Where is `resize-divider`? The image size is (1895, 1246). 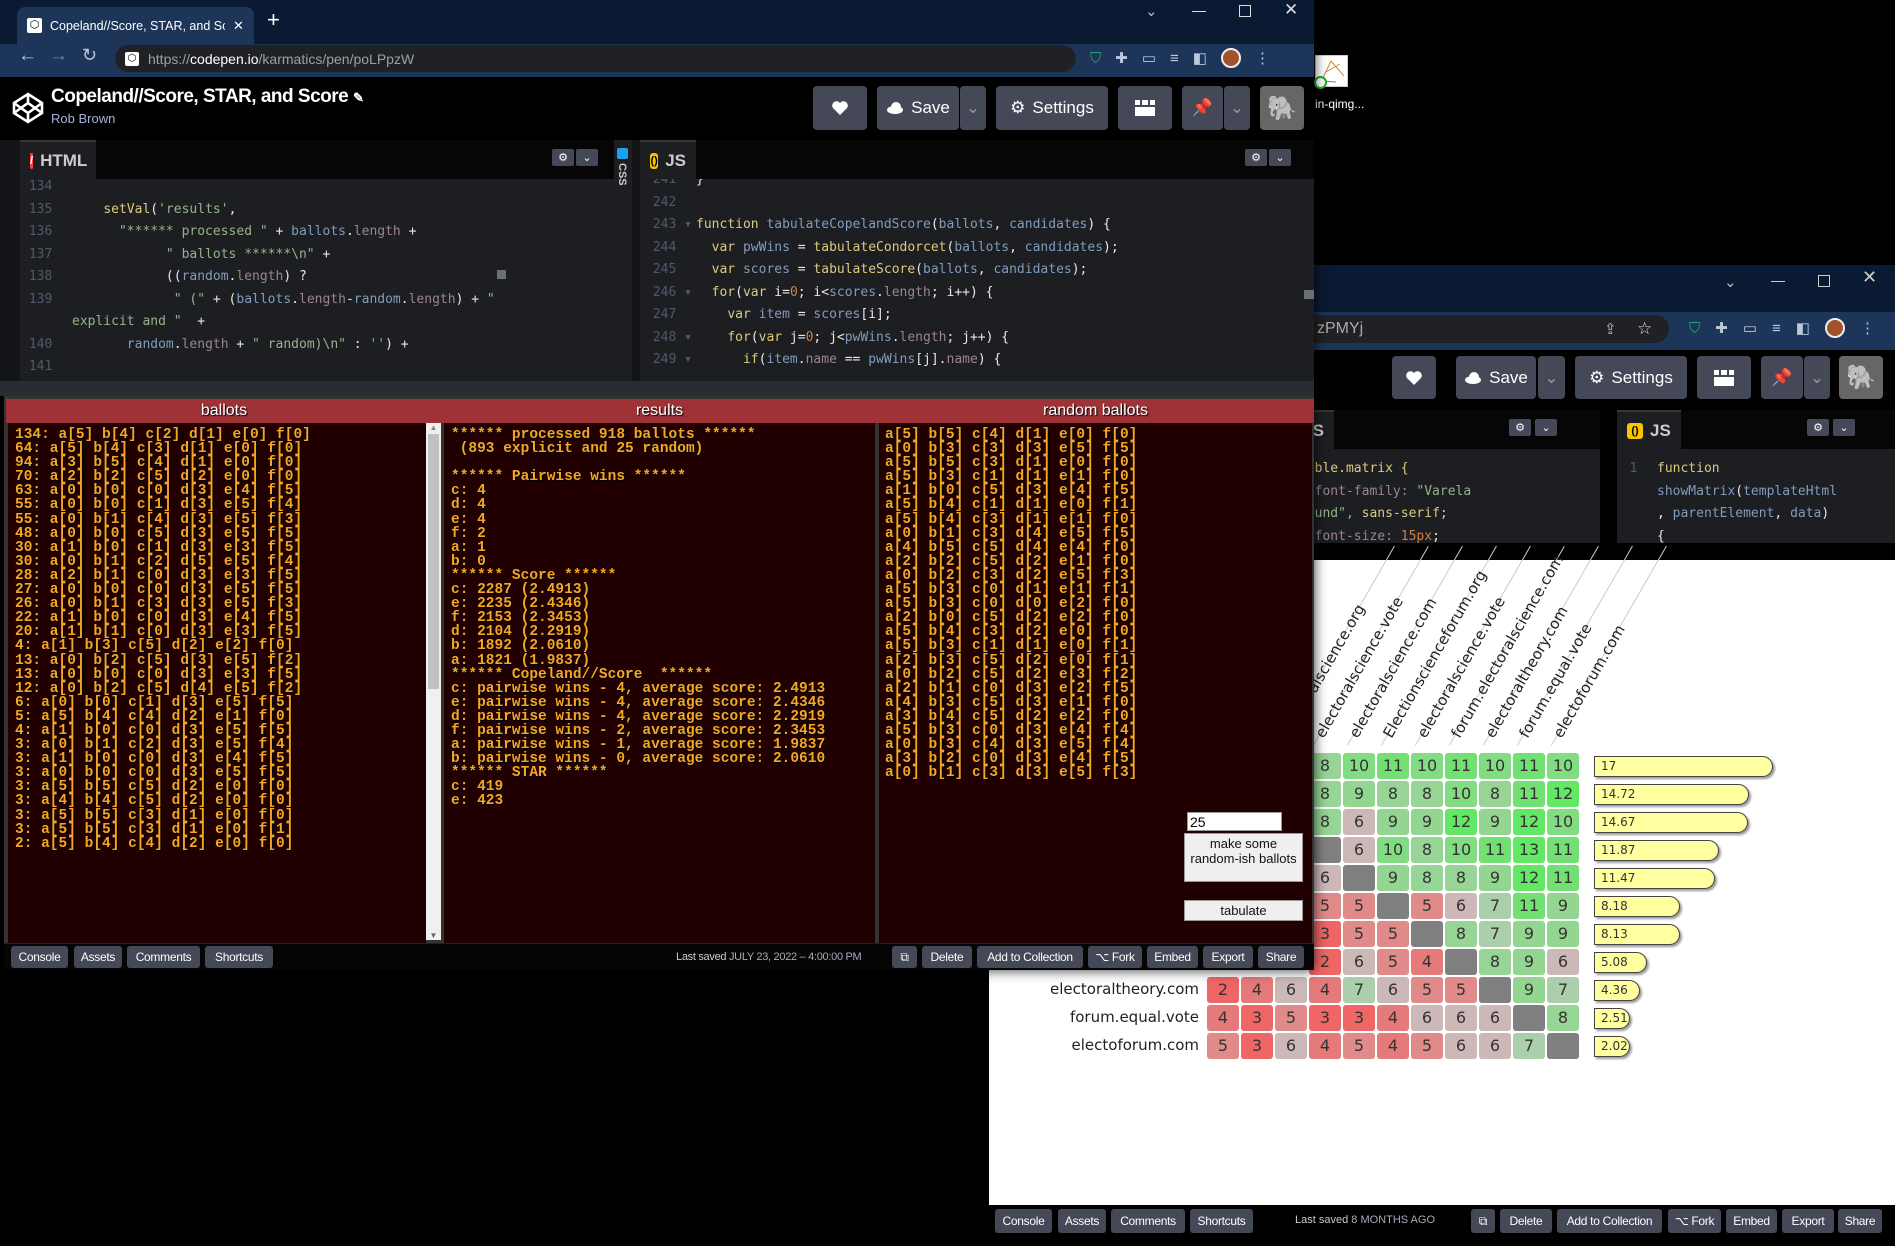 resize-divider is located at coordinates (657, 388).